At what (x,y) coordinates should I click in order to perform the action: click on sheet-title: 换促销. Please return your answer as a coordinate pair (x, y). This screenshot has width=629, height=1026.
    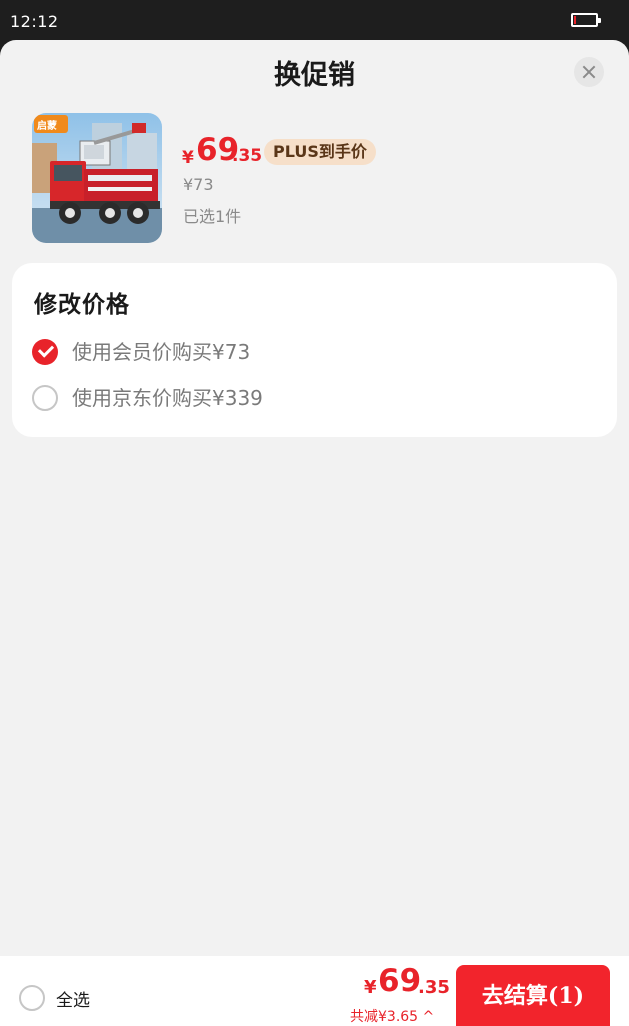
    Looking at the image, I should click on (314, 75).